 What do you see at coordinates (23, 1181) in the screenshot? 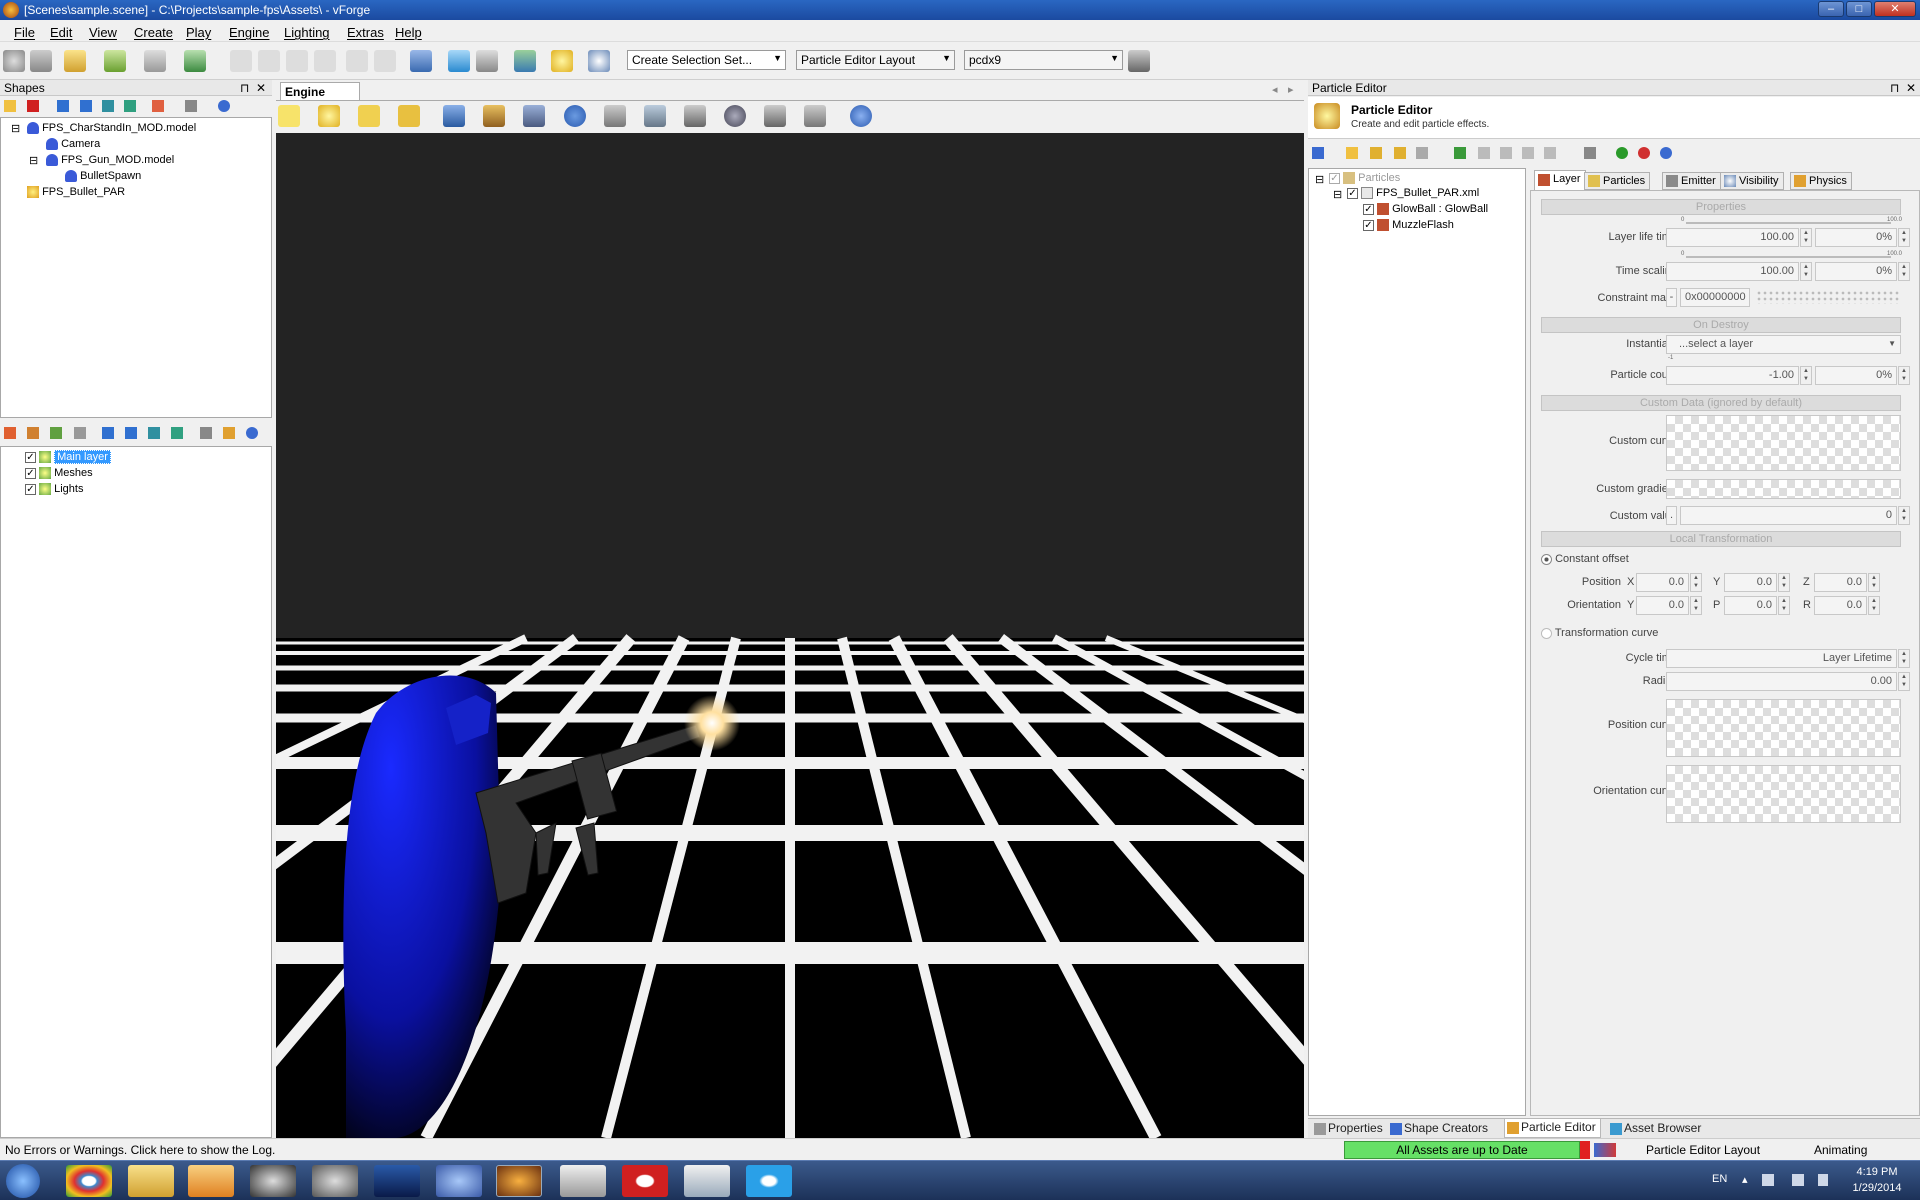
I see `start-button` at bounding box center [23, 1181].